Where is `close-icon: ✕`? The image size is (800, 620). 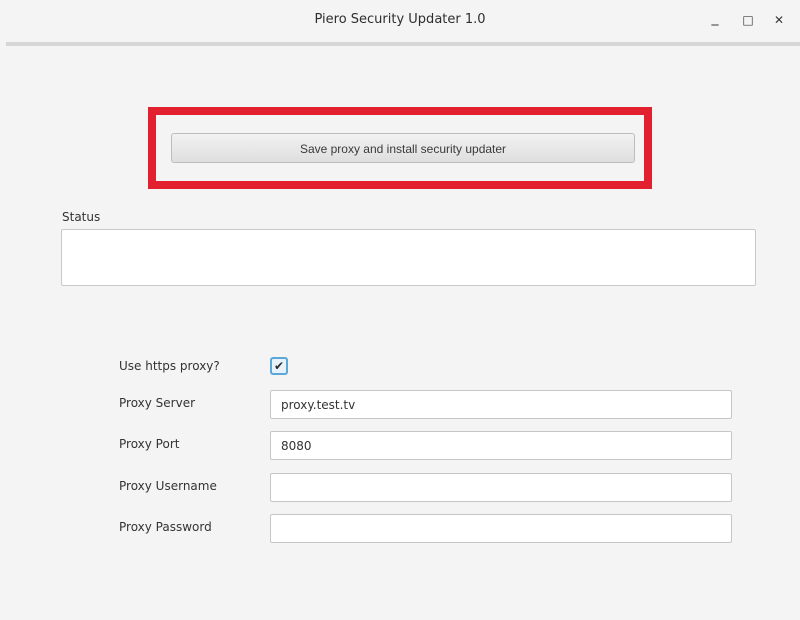
close-icon: ✕ is located at coordinates (779, 20).